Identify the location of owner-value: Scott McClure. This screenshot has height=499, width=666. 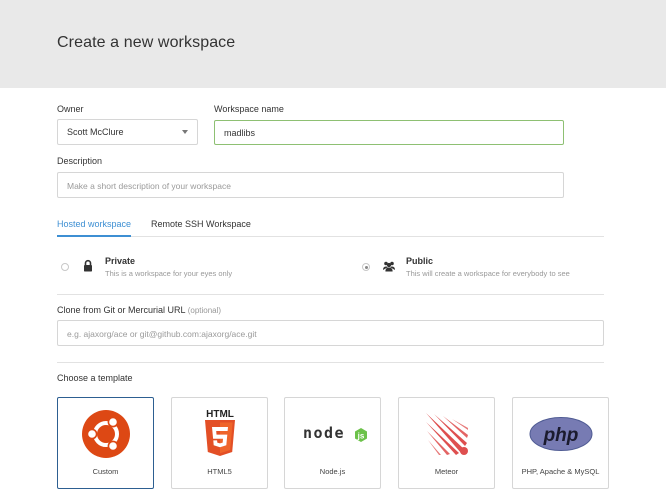
(95, 132).